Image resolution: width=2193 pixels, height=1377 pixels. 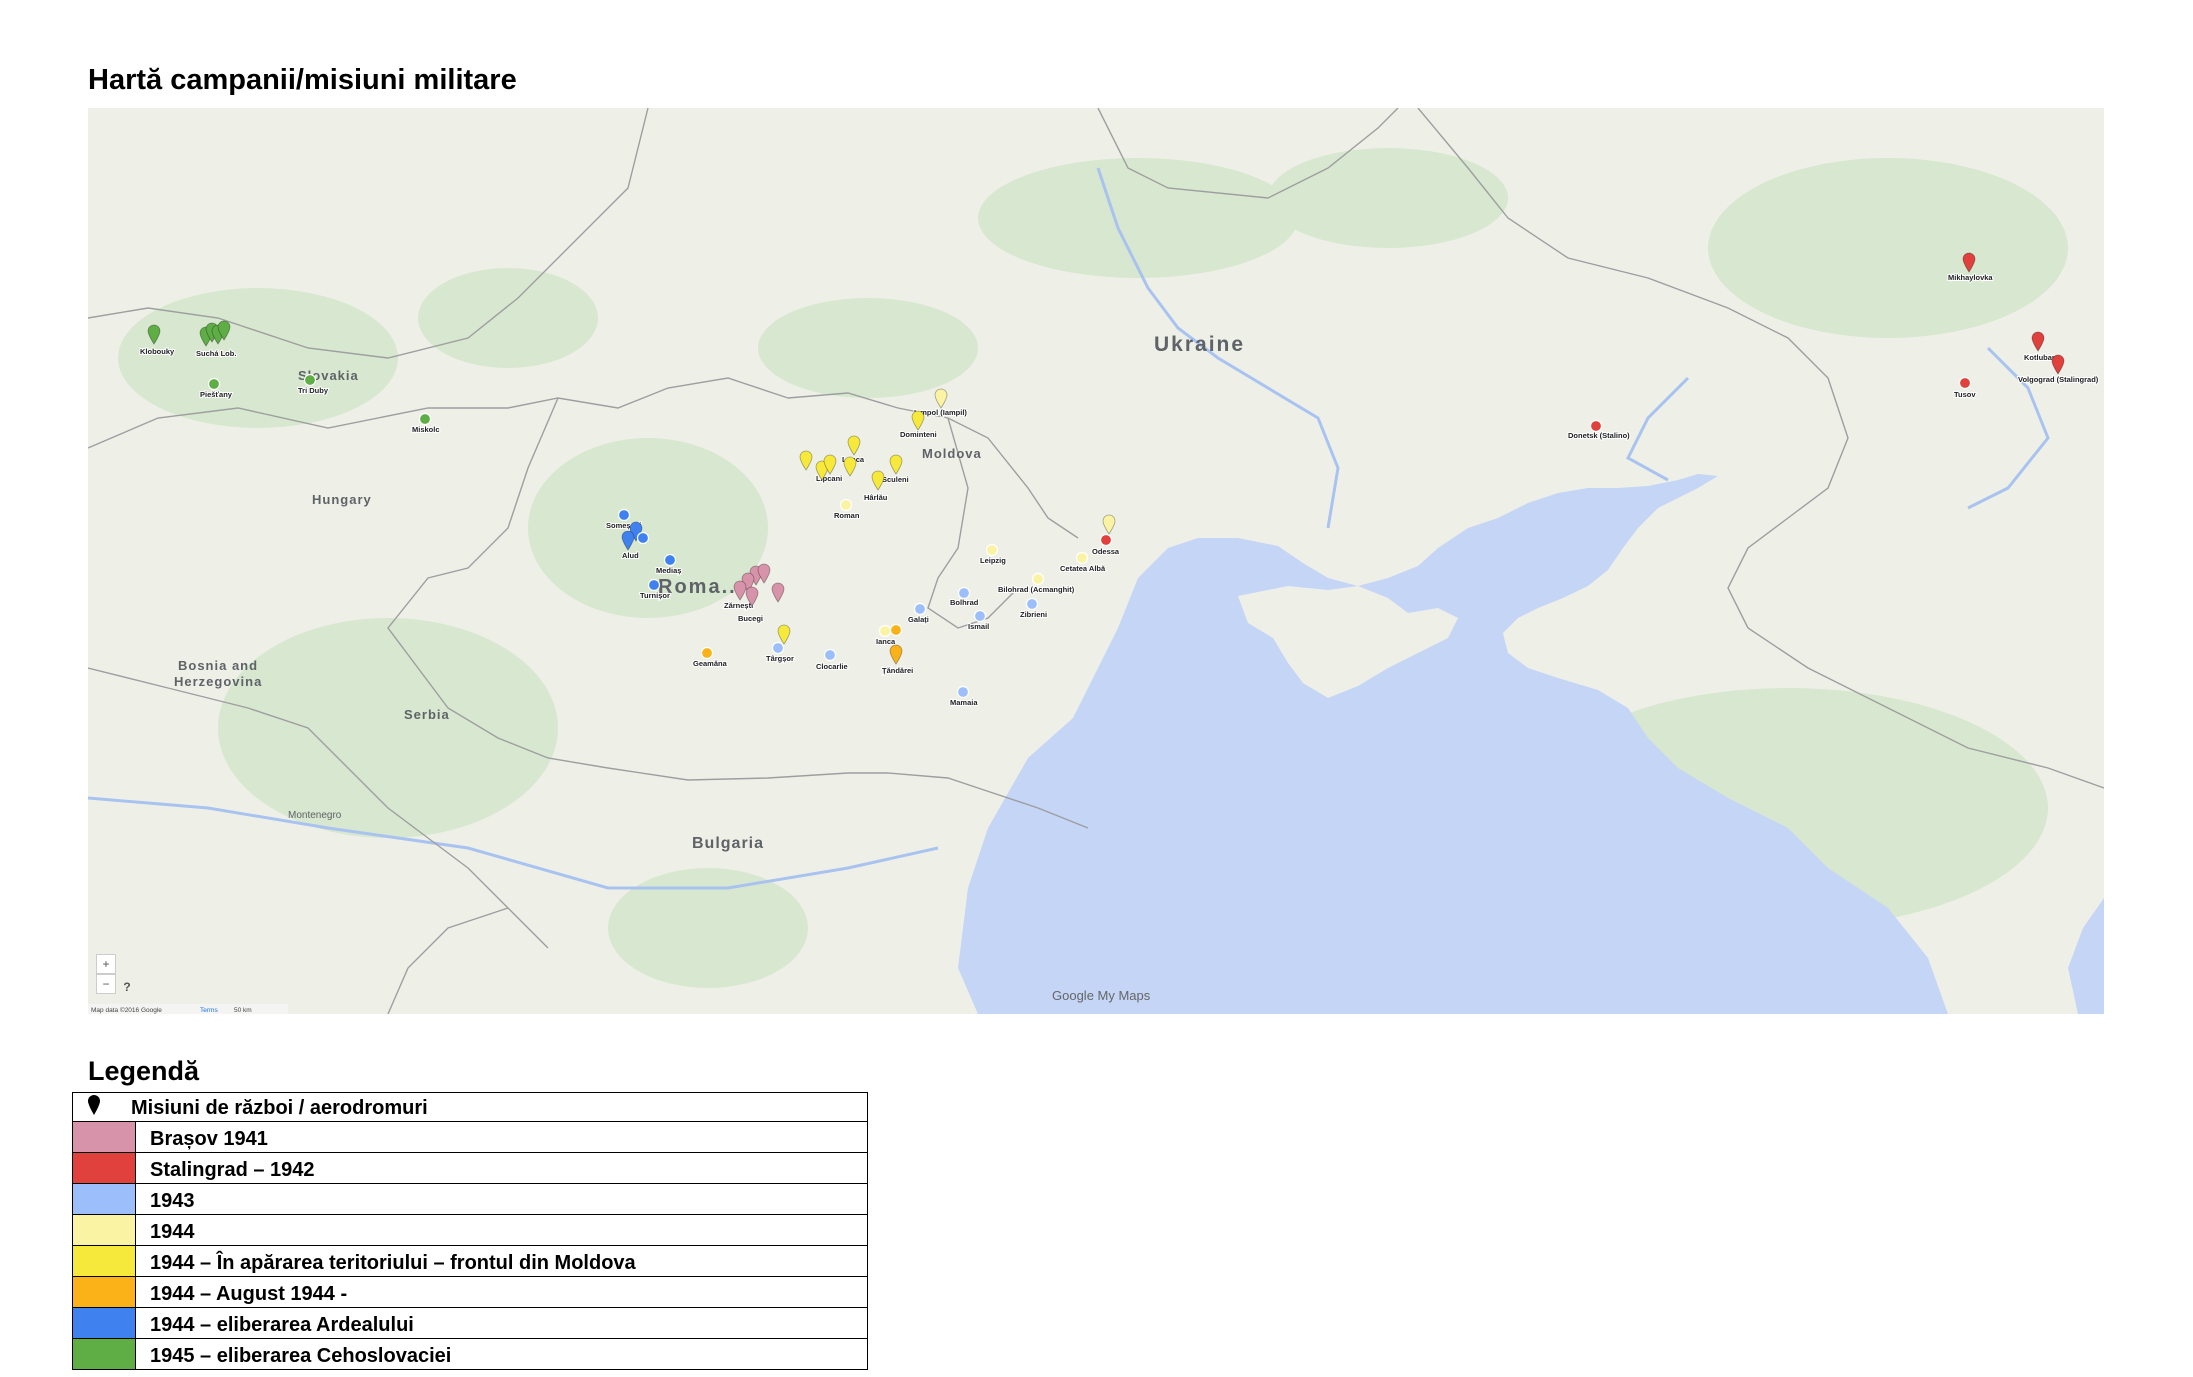 I want to click on label-ukraine: Ukraine, so click(x=1199, y=344).